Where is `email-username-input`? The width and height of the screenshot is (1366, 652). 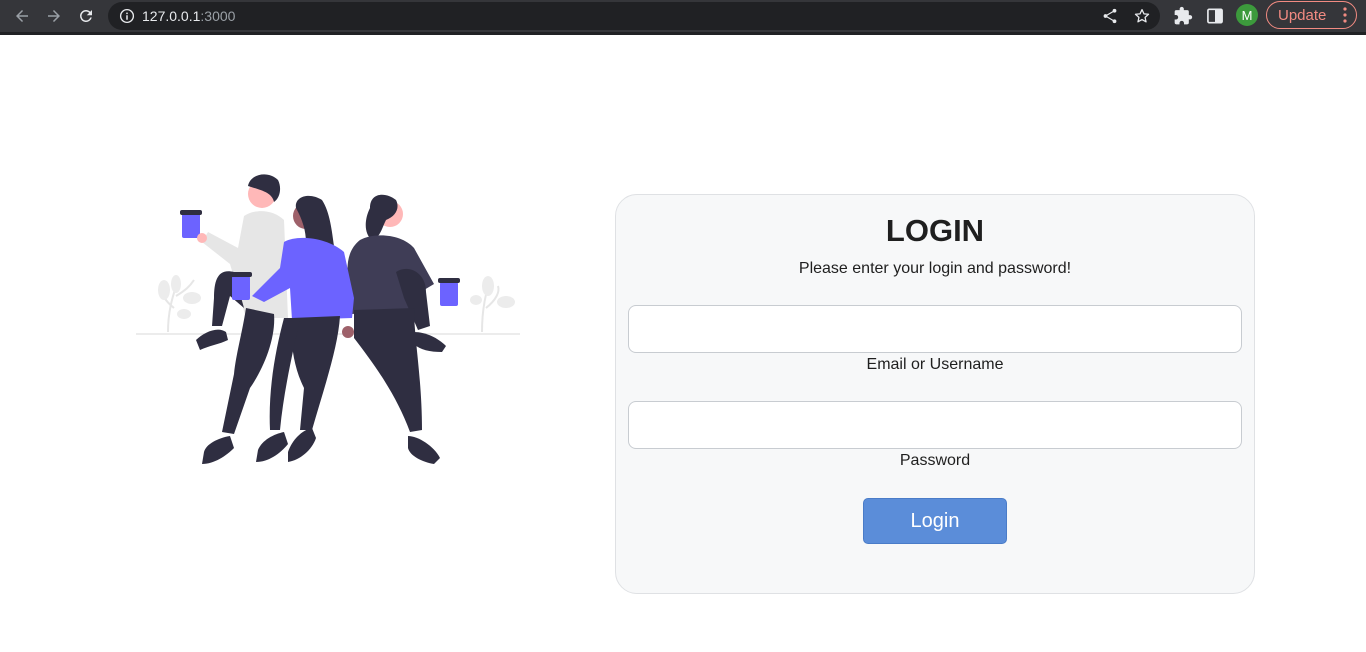
email-username-input is located at coordinates (935, 329).